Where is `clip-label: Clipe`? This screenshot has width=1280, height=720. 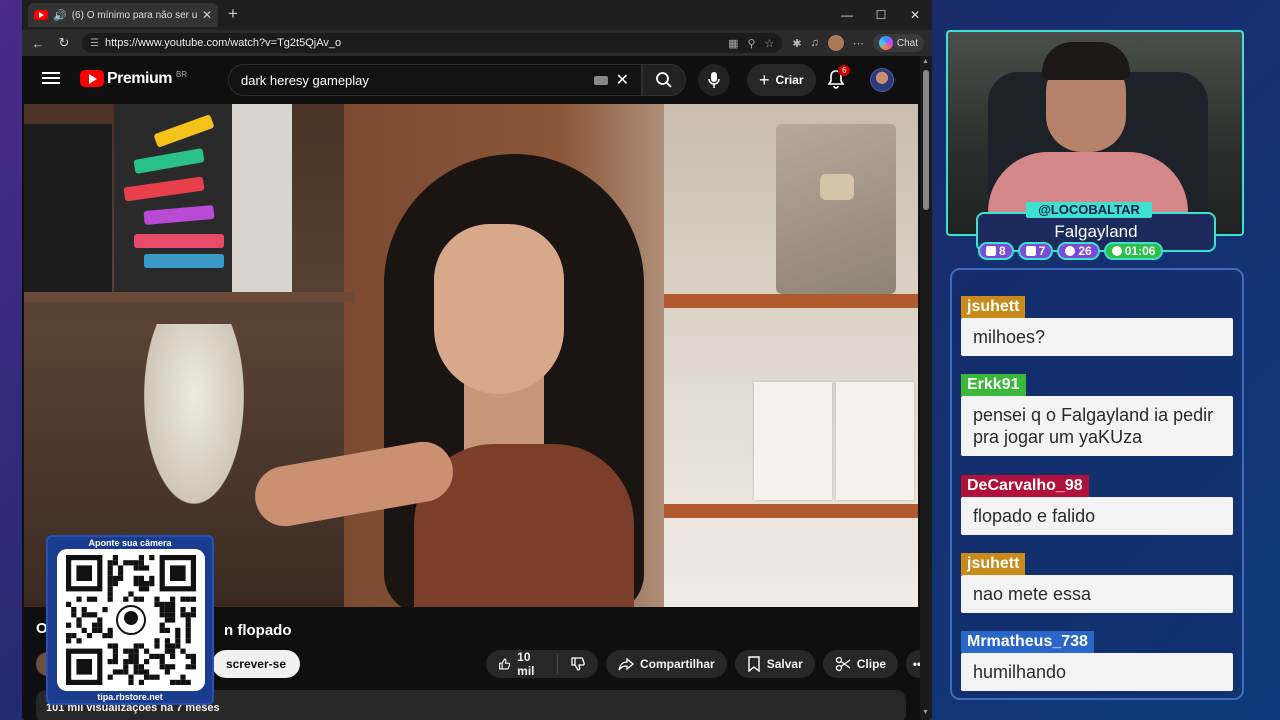 clip-label: Clipe is located at coordinates (871, 664).